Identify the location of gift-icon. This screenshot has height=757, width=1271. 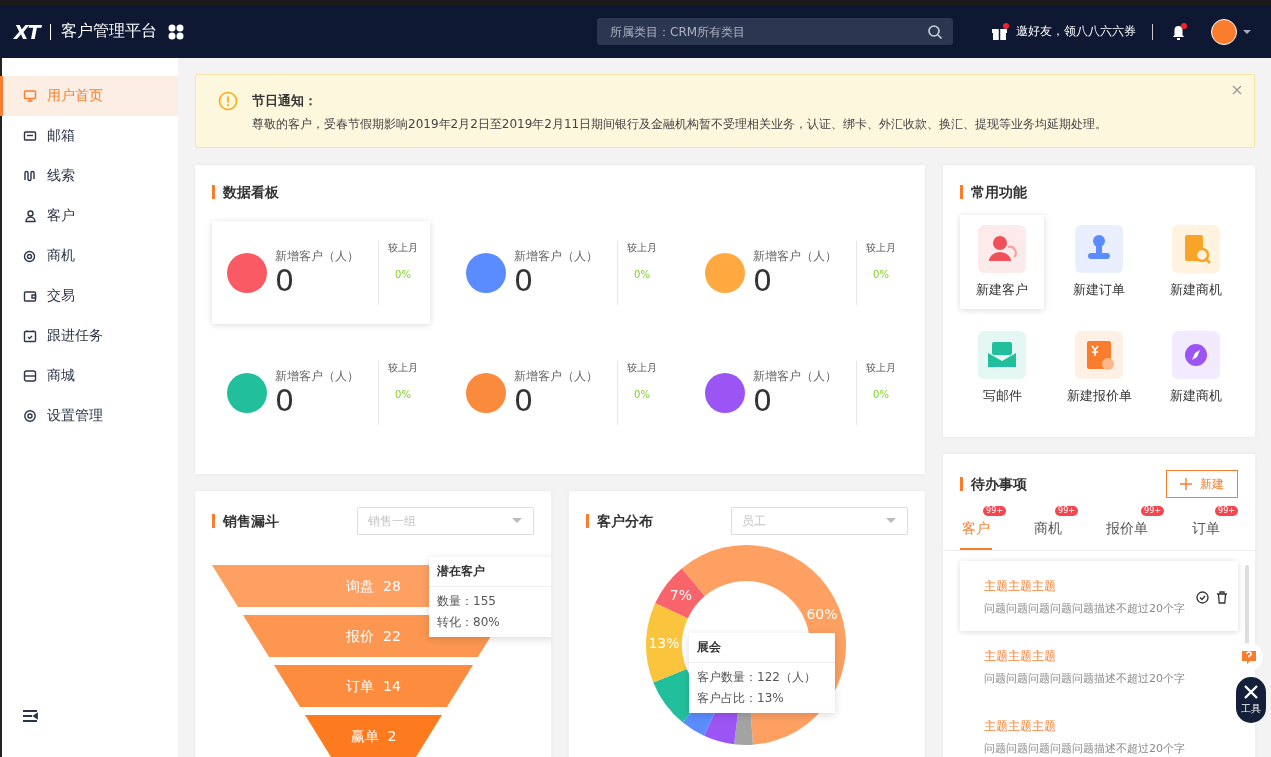
(1000, 31).